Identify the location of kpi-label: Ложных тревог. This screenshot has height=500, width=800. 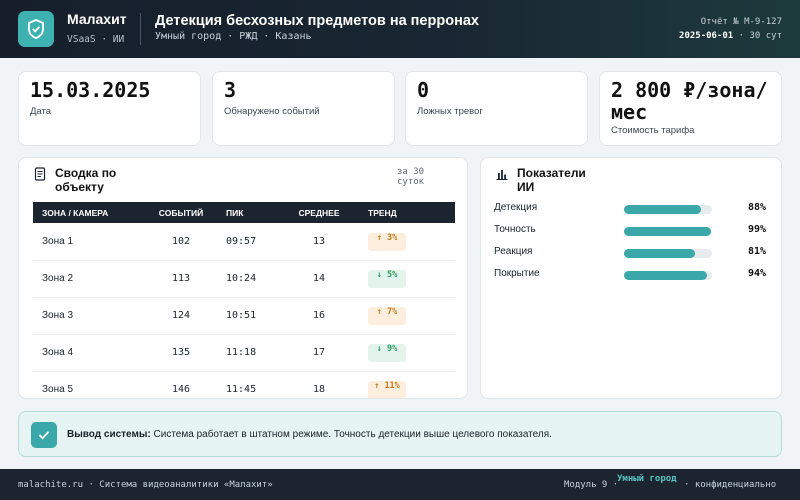
(450, 111).